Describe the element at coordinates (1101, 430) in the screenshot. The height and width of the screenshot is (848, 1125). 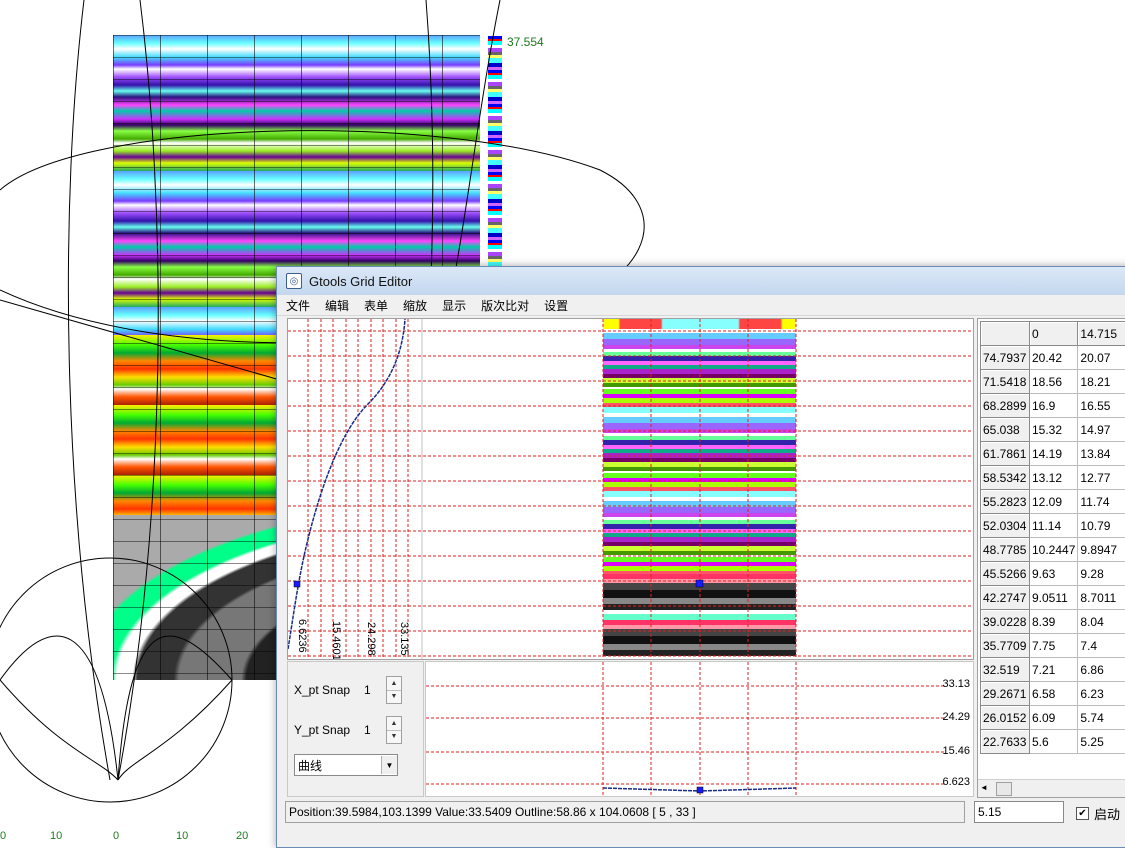
I see `table-cell: 14.97` at that location.